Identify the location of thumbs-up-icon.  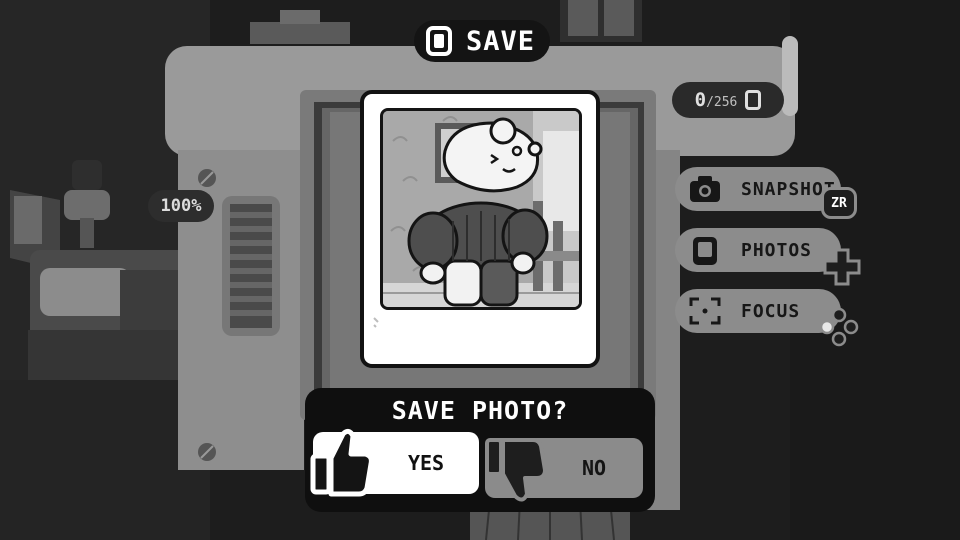
(342, 462).